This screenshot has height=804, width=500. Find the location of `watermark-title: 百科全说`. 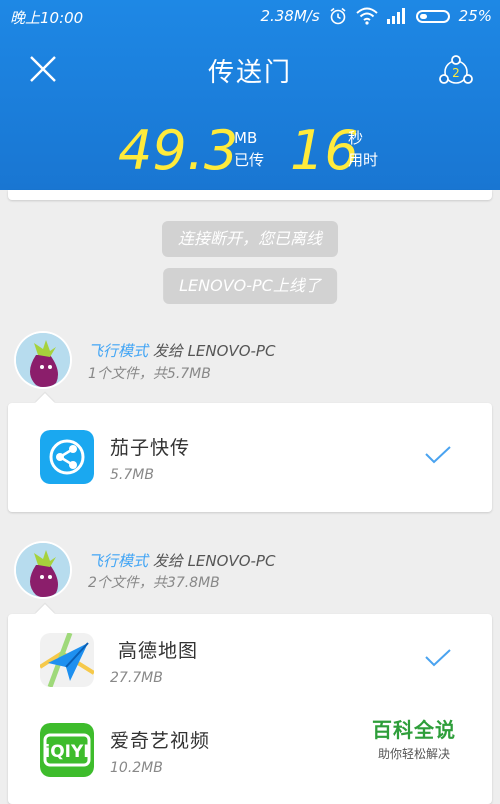

watermark-title: 百科全说 is located at coordinates (414, 730).